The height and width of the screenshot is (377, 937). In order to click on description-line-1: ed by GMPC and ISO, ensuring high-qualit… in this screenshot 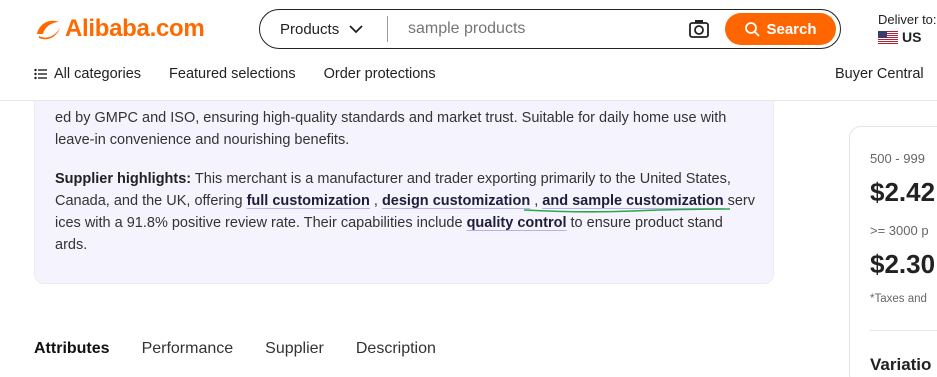, I will do `click(391, 118)`.